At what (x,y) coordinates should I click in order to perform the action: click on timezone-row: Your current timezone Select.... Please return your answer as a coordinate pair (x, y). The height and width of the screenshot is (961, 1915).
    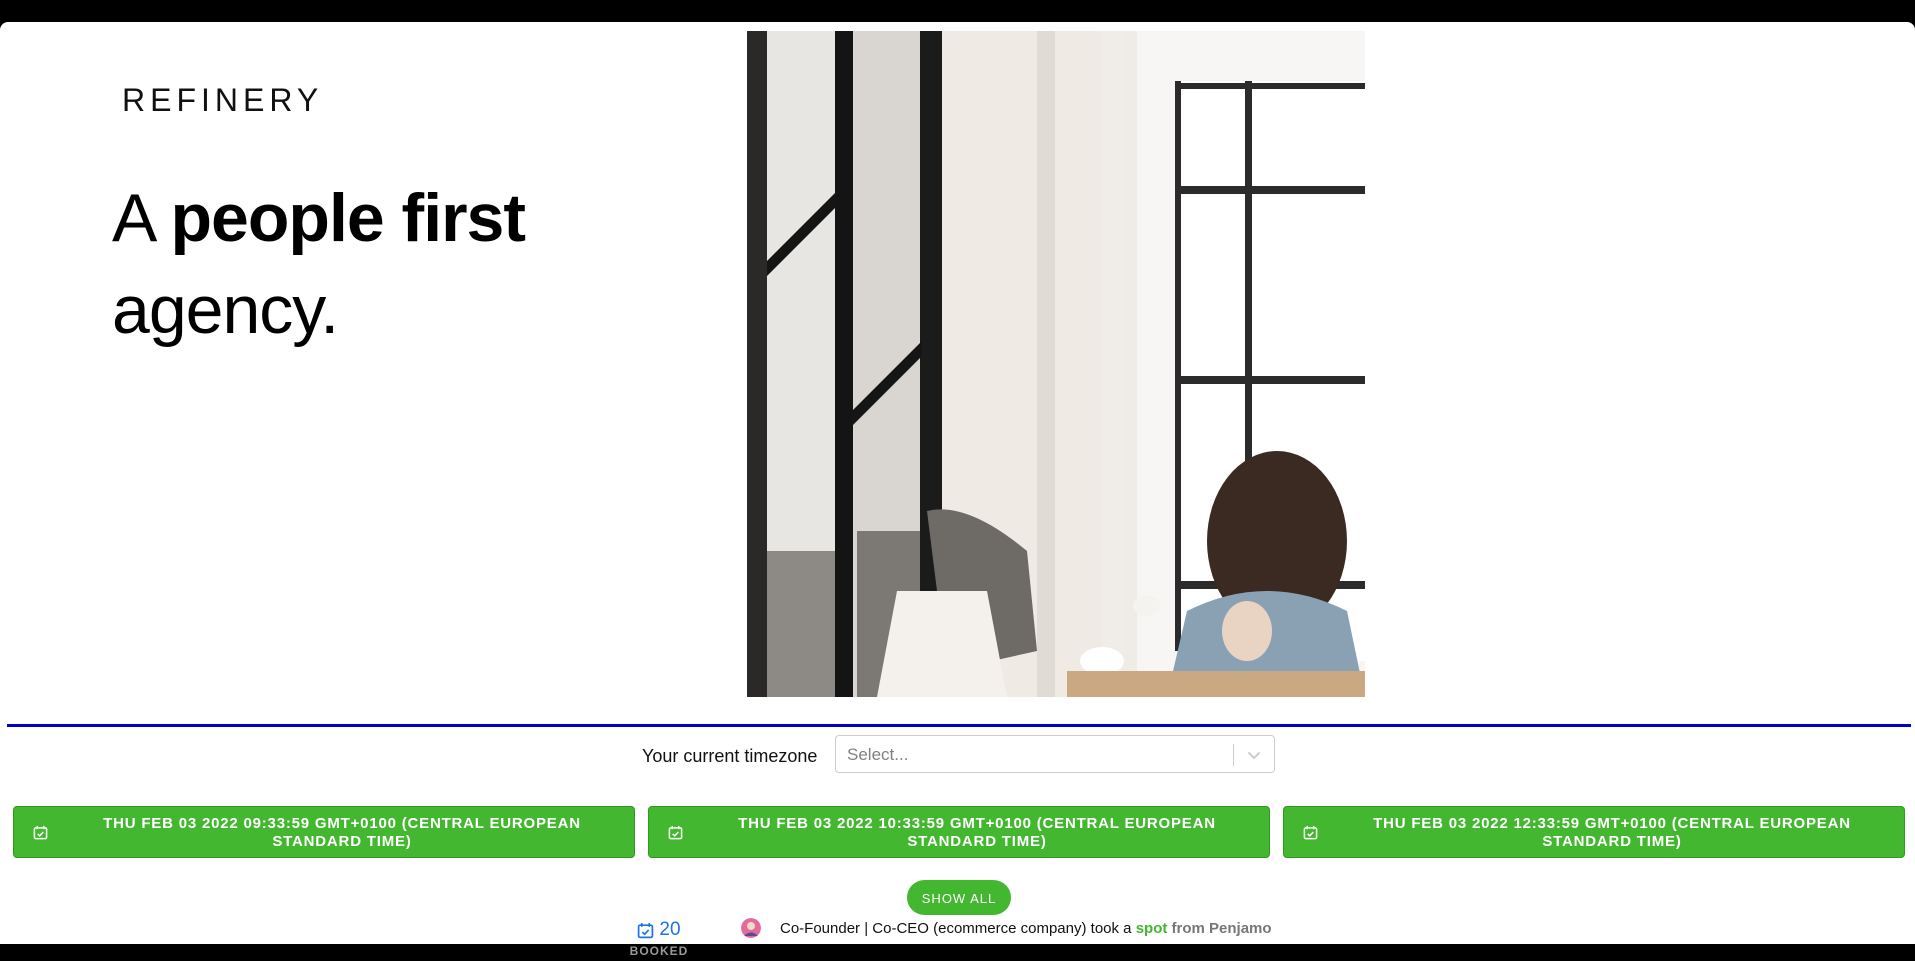
    Looking at the image, I should click on (957, 756).